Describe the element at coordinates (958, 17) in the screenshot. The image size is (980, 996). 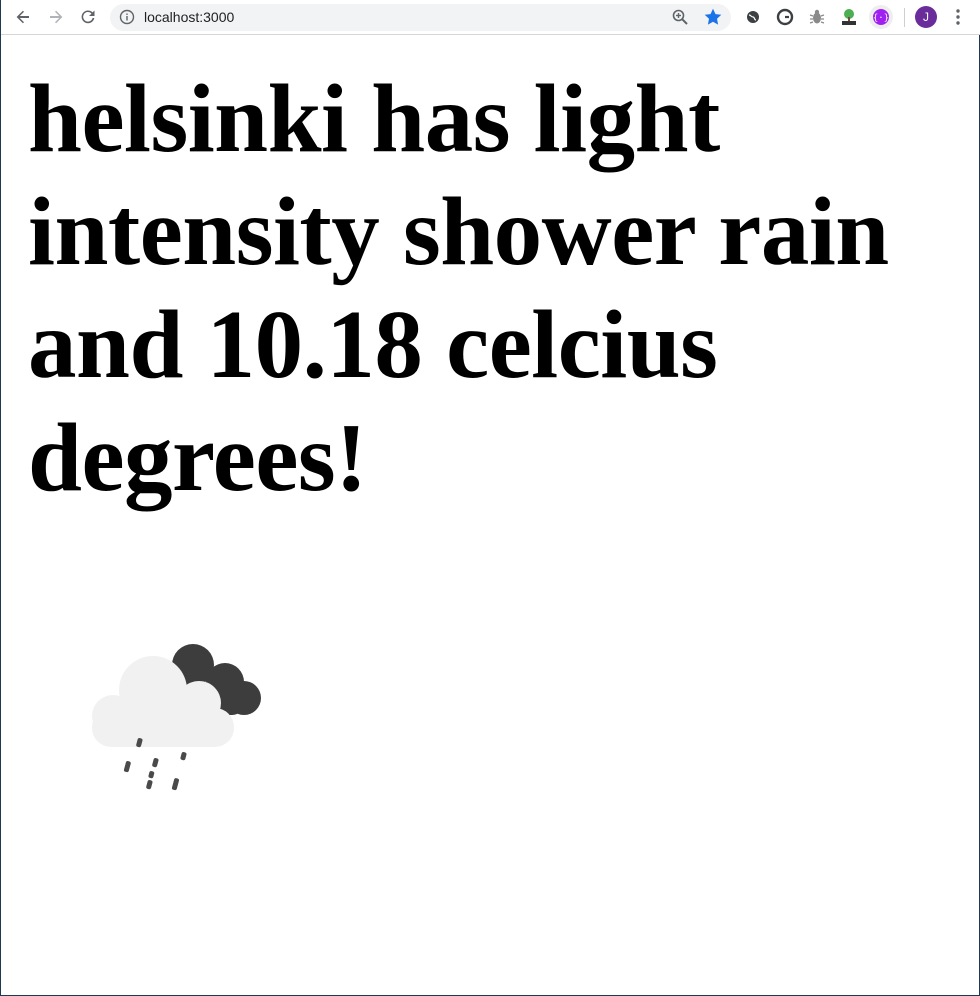
I see `kebab-menu-icon` at that location.